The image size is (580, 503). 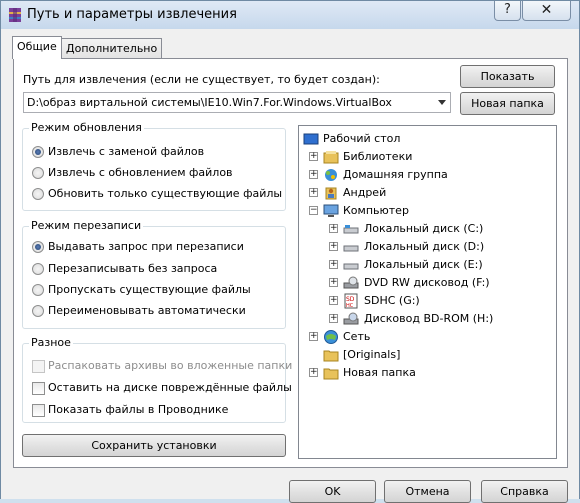 I want to click on tree-label: Локальный диск (D:), so click(x=424, y=246).